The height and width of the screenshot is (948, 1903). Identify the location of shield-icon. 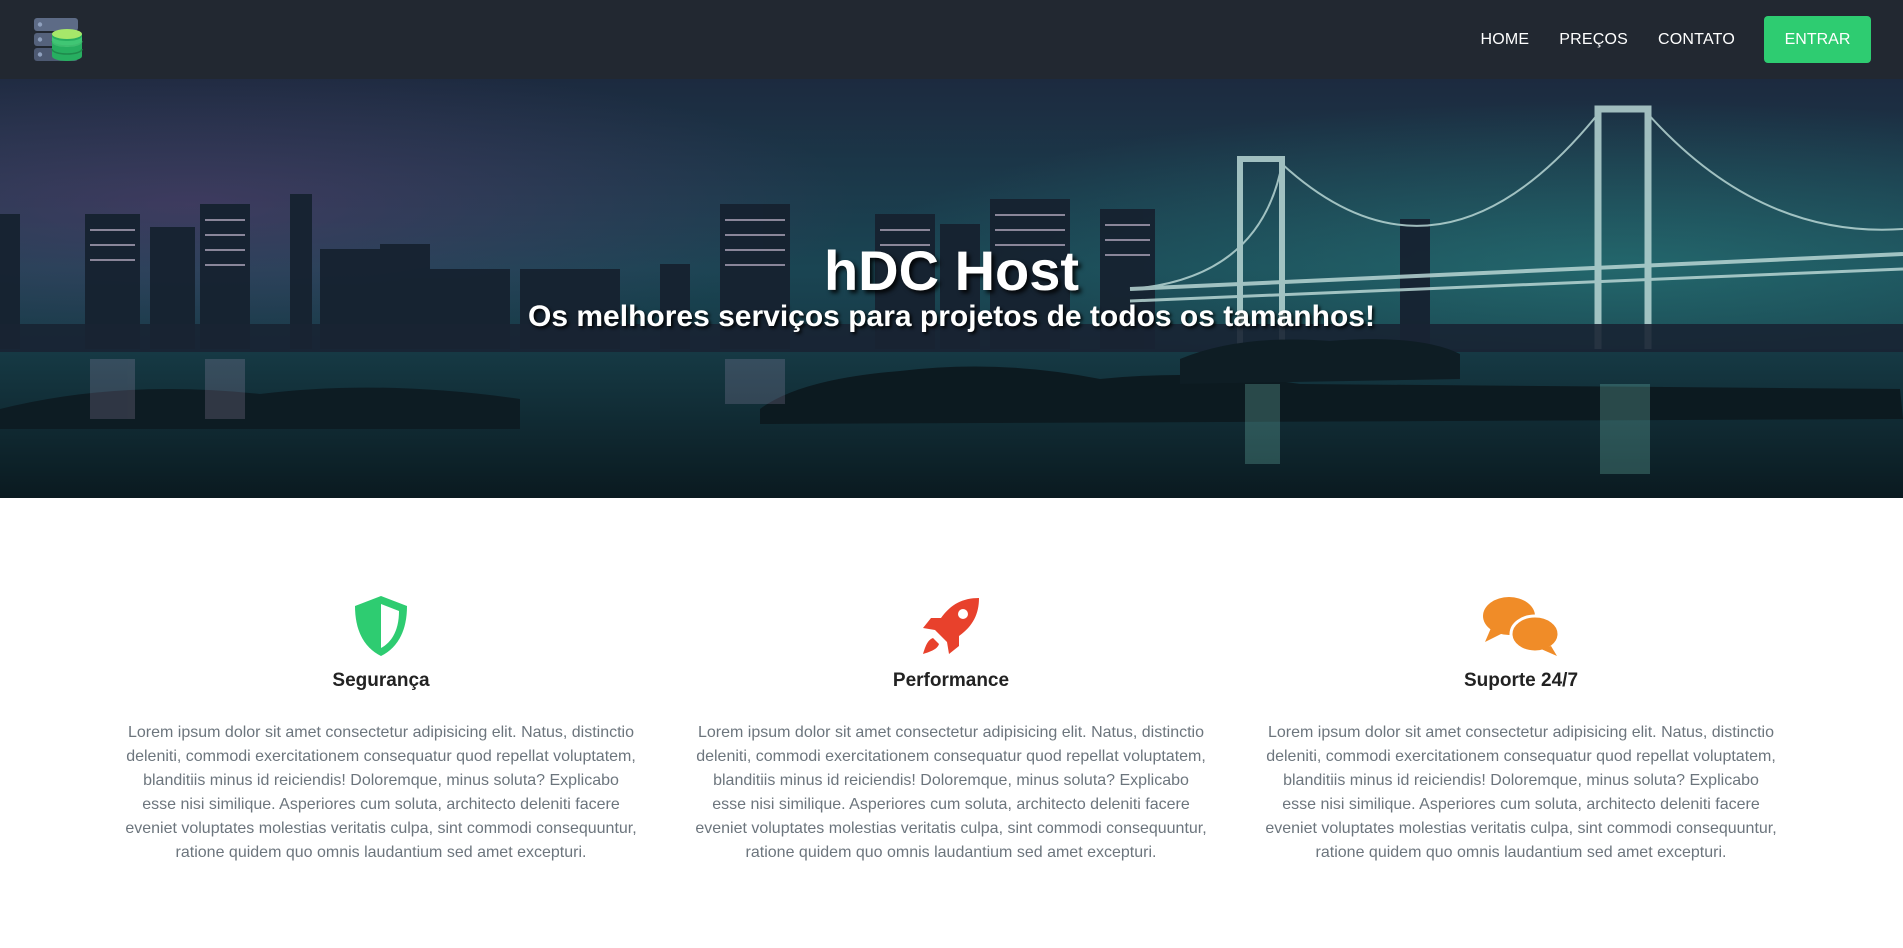
(381, 626).